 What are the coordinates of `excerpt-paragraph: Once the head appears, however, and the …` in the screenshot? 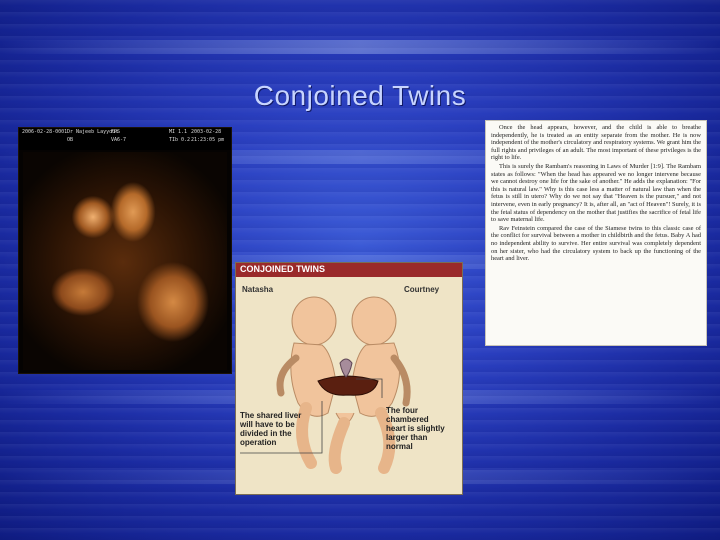 It's located at (596, 143).